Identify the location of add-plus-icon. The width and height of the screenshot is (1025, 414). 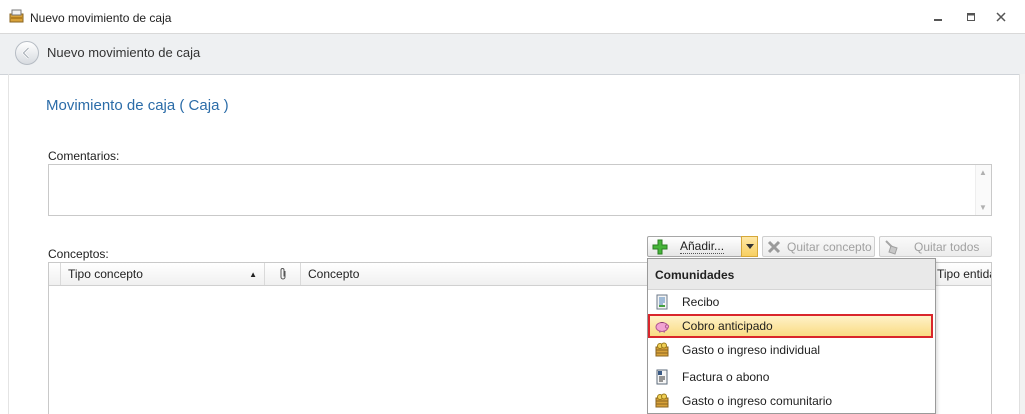
(660, 246).